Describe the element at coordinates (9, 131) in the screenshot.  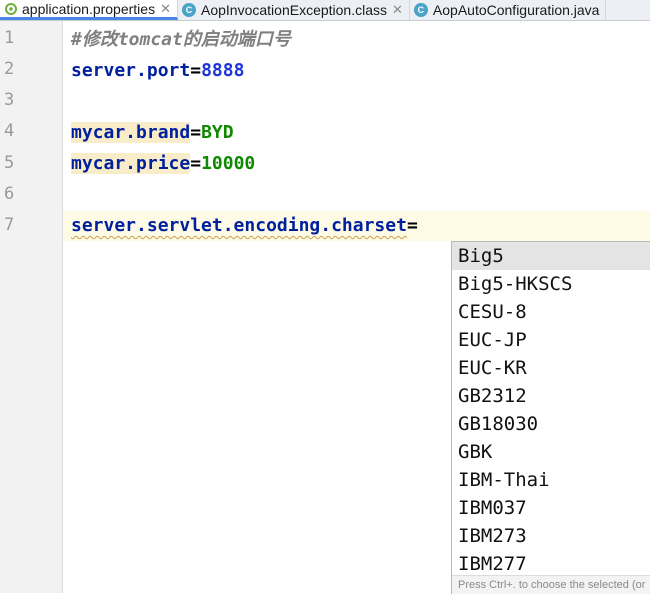
I see `line-number: 4` at that location.